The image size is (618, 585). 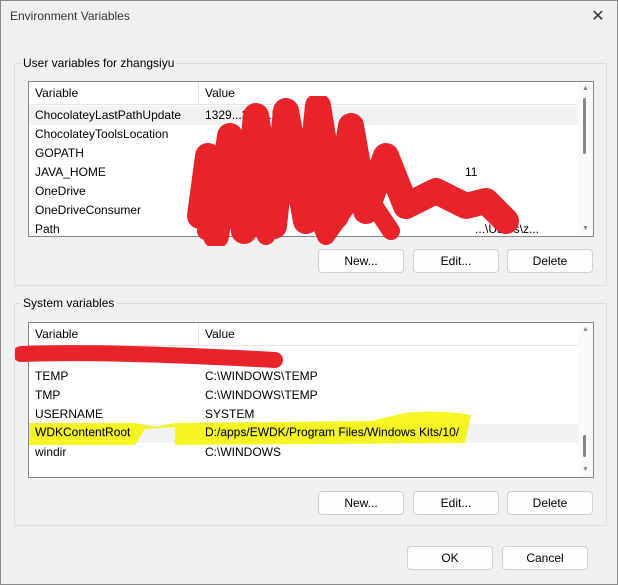 What do you see at coordinates (388, 334) in the screenshot?
I see `system-col-value: Value` at bounding box center [388, 334].